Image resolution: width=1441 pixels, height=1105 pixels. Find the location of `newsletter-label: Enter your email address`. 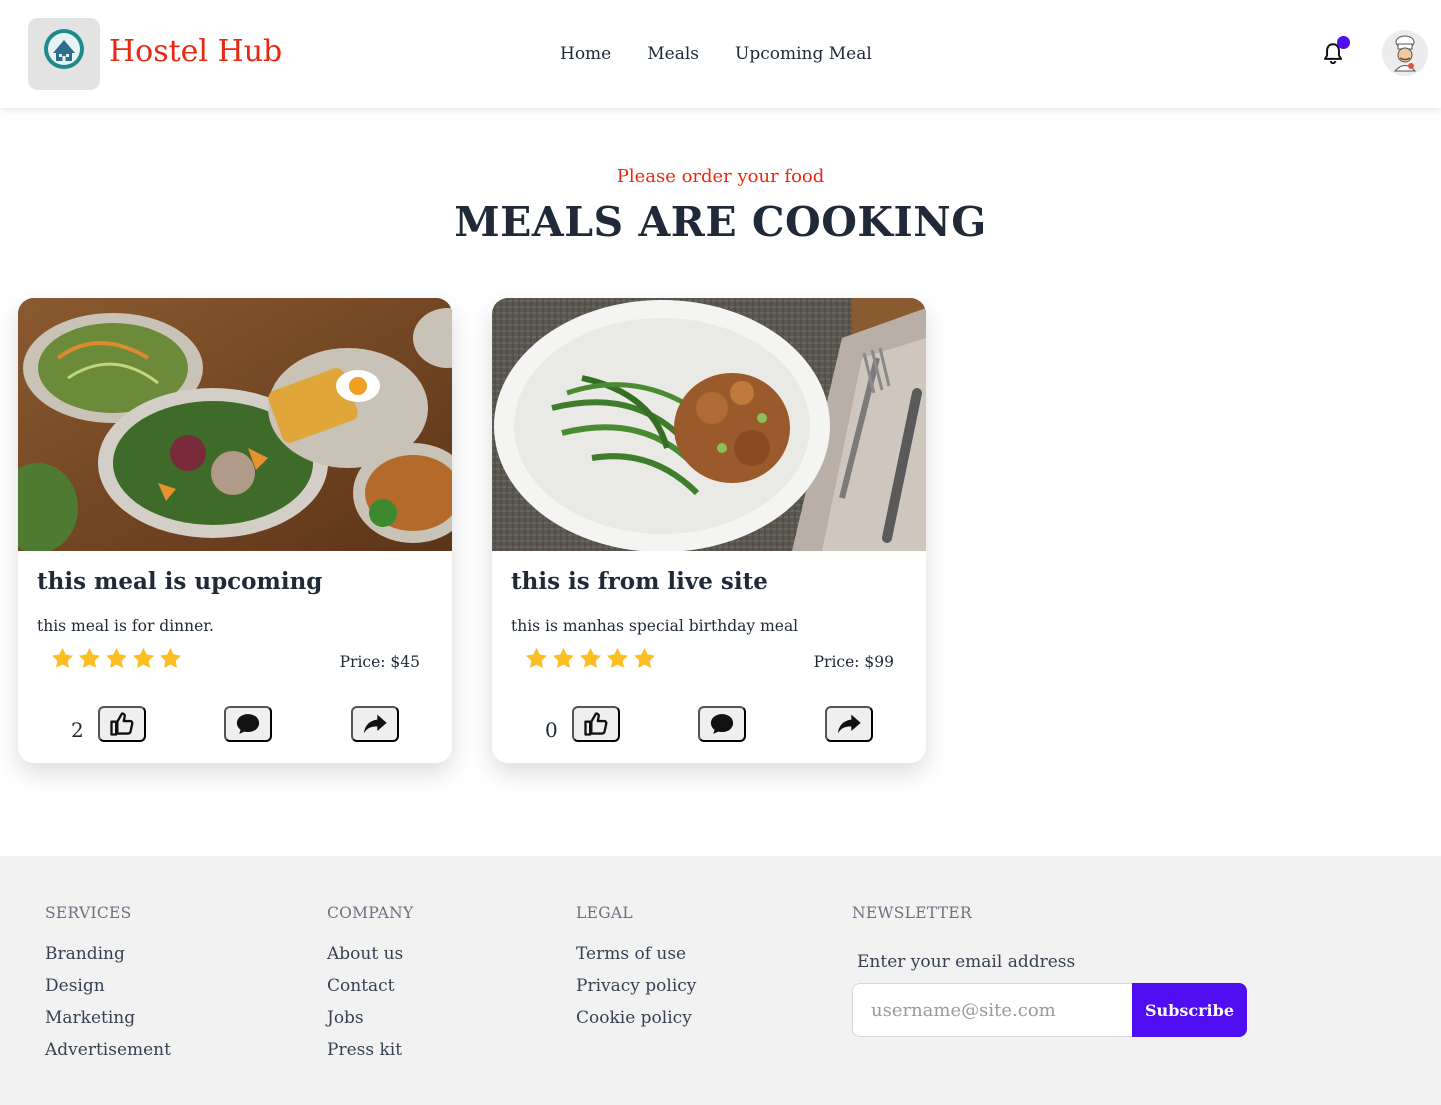

newsletter-label: Enter your email address is located at coordinates (966, 962).